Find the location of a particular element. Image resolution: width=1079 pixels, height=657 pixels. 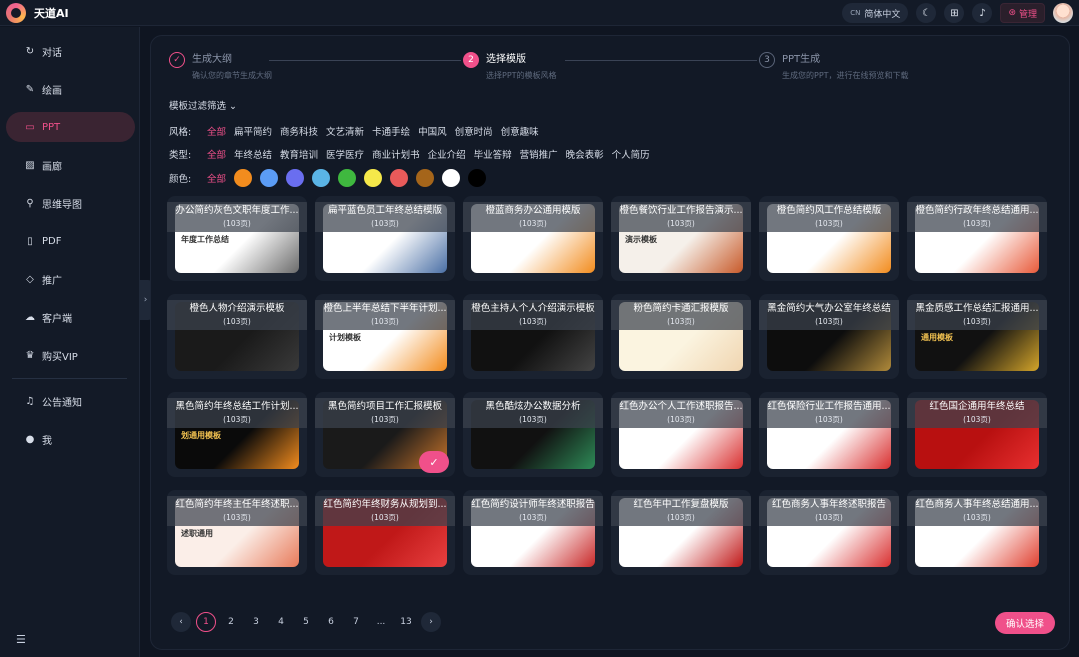

style-filter-option: 文艺清新 is located at coordinates (345, 131).